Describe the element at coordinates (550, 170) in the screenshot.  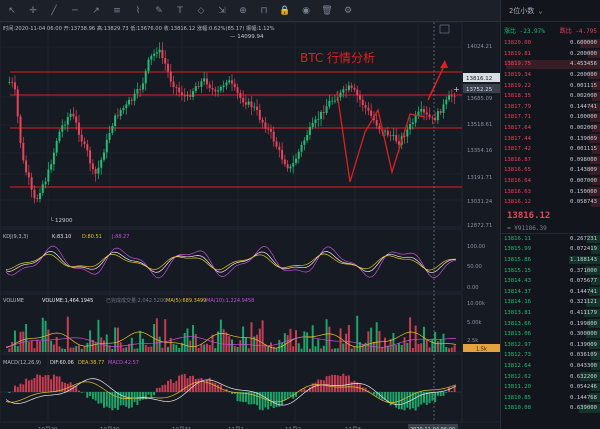
I see `ask-row: 13816.65 0.143809` at that location.